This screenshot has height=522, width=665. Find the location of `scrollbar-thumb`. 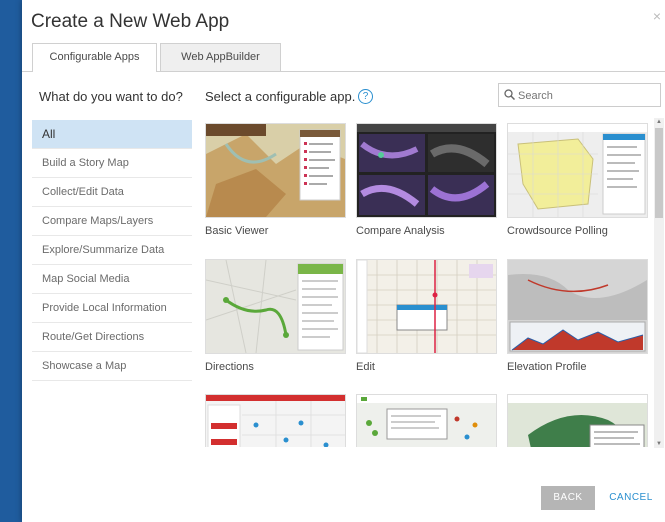

scrollbar-thumb is located at coordinates (659, 173).